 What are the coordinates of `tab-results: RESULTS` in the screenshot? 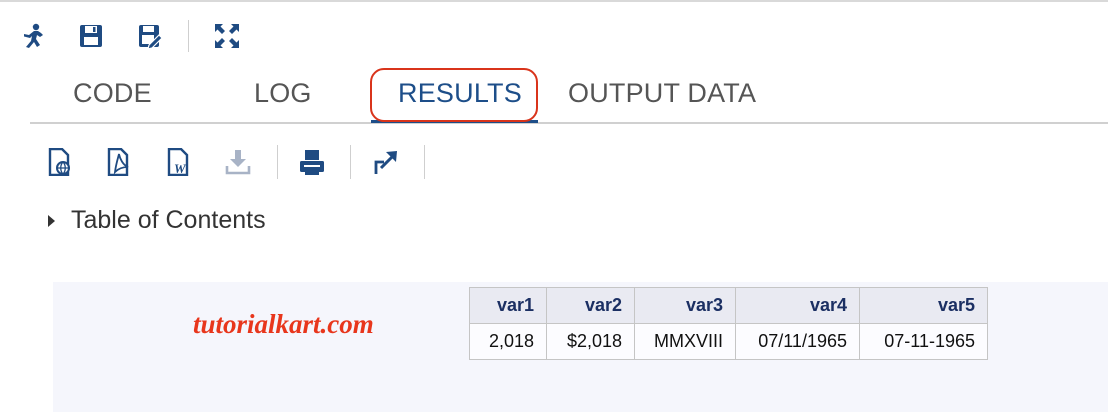 It's located at (460, 93).